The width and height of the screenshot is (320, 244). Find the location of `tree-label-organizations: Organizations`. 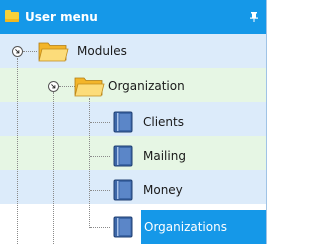

tree-label-organizations: Organizations is located at coordinates (185, 227).